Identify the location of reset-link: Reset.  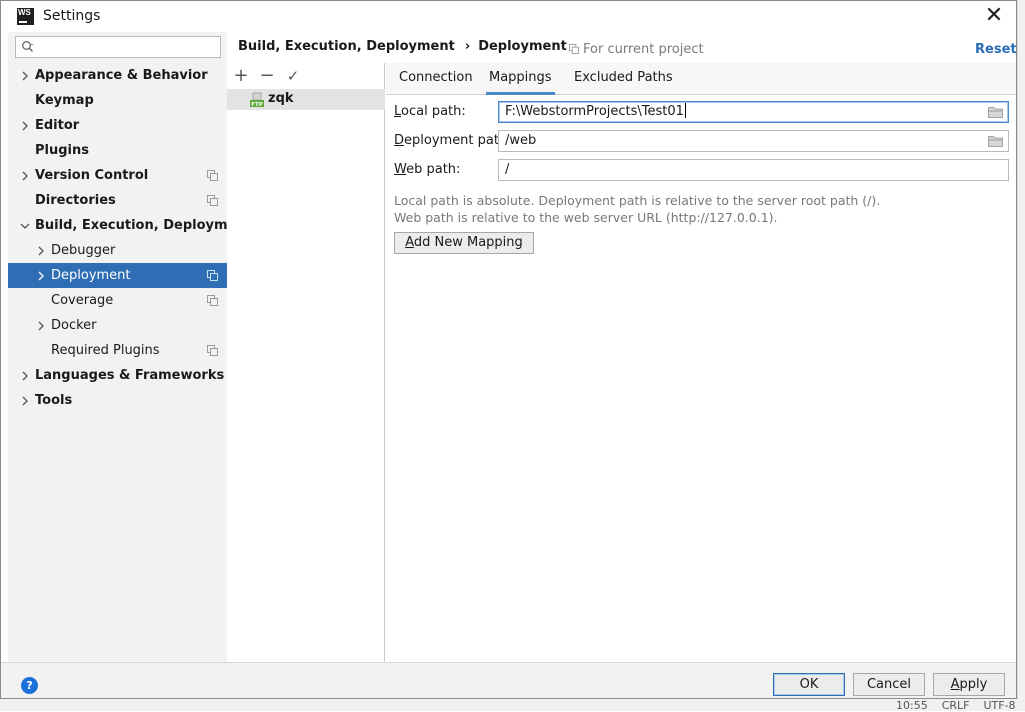
(996, 49).